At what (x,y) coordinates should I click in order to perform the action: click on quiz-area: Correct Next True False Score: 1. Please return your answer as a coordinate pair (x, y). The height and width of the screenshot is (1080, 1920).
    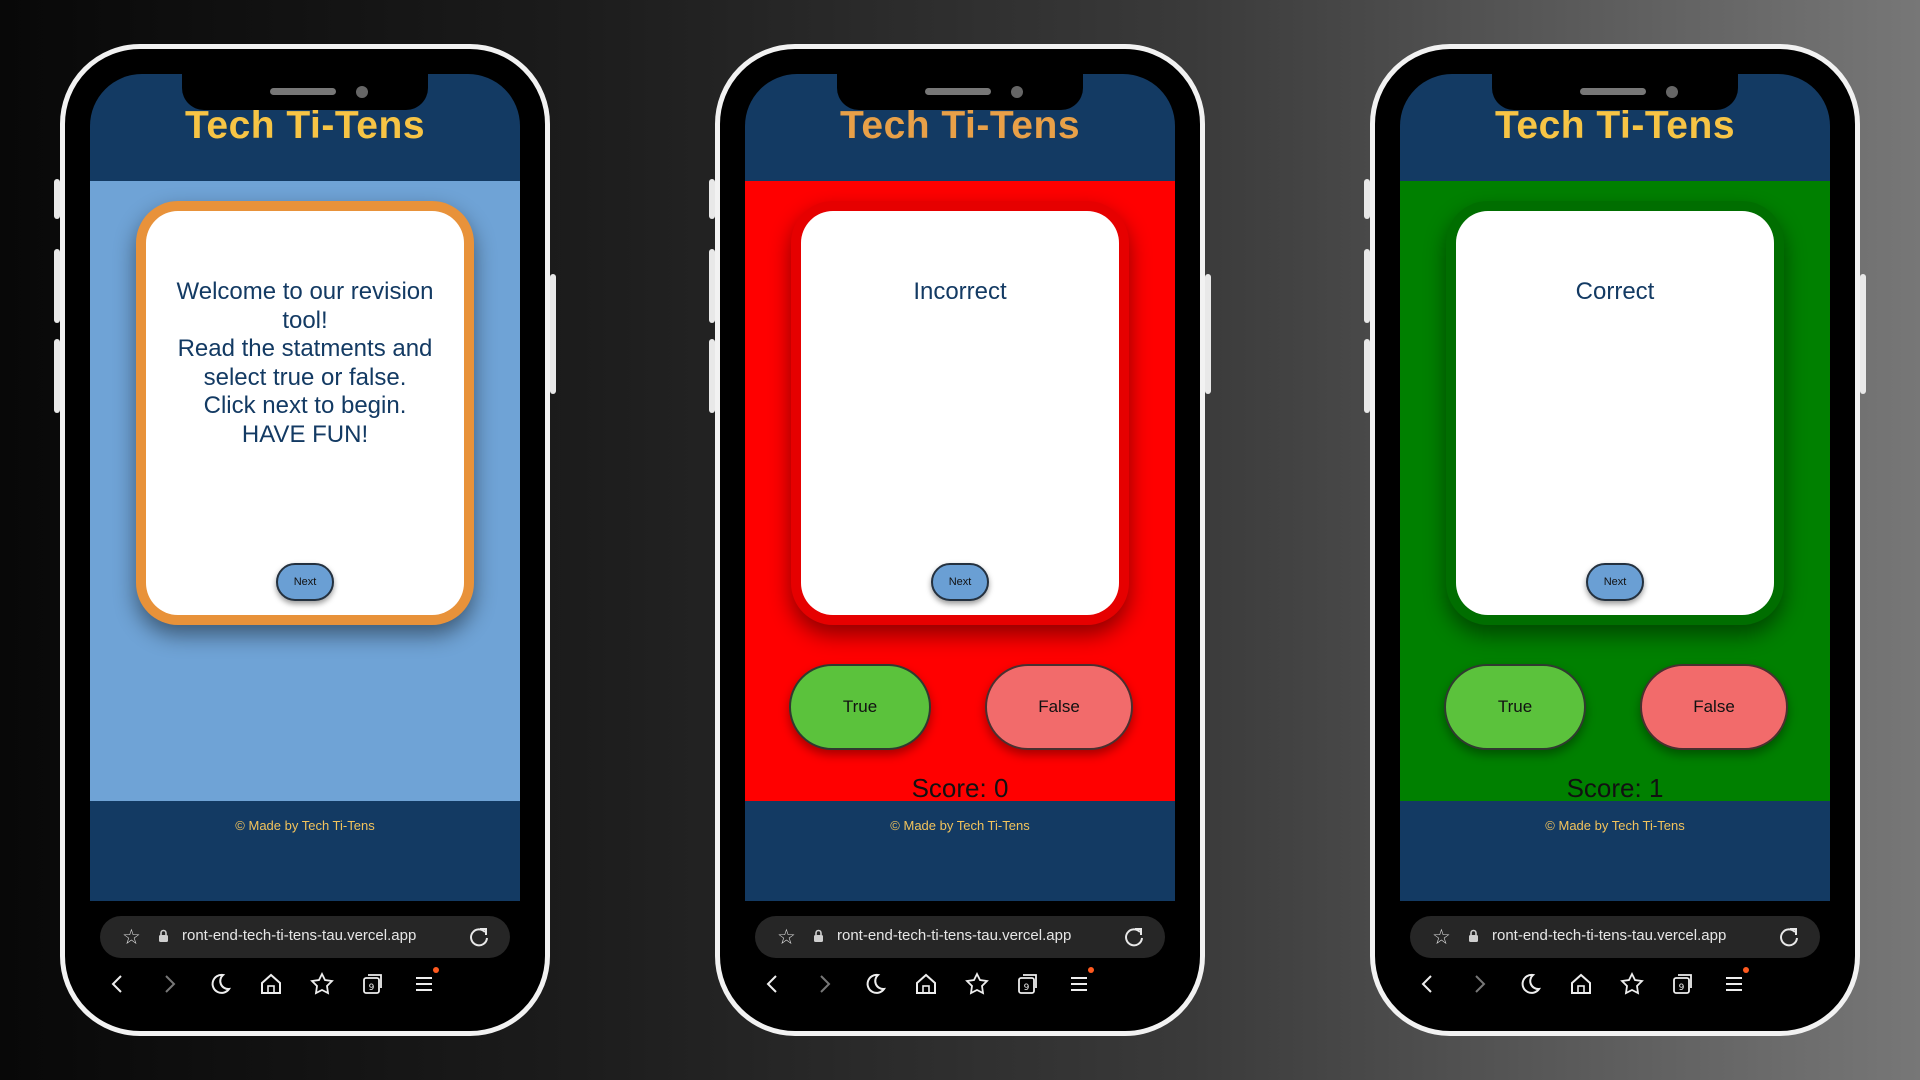
    Looking at the image, I should click on (1615, 492).